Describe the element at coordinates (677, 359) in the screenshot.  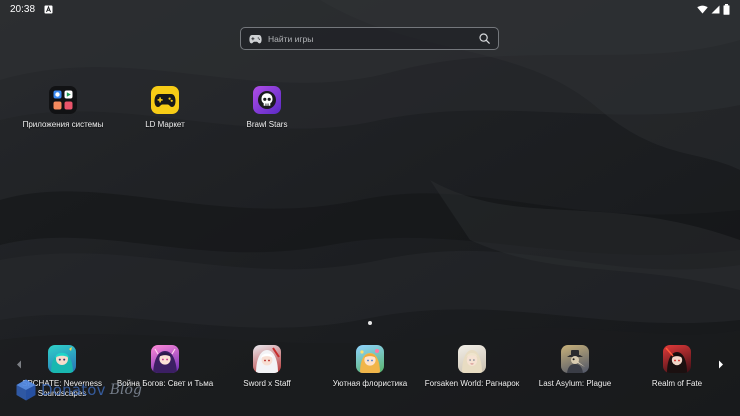
I see `game-red-warrior-icon` at that location.